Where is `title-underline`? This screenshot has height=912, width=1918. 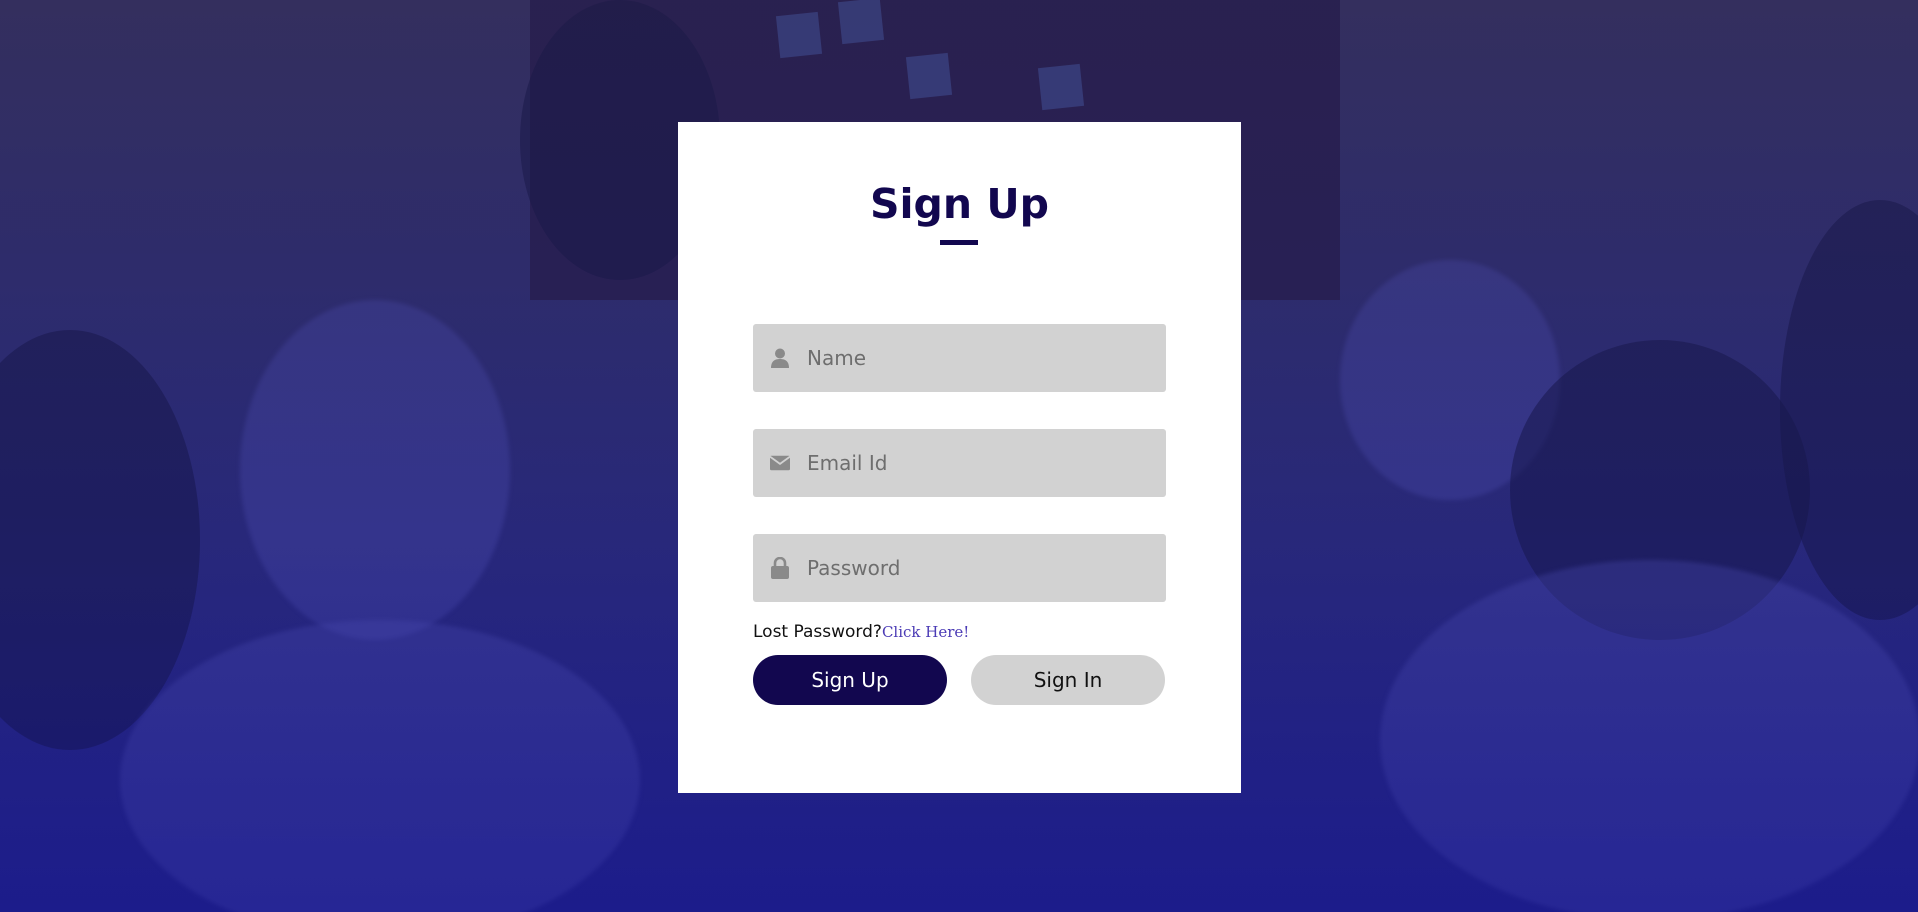 title-underline is located at coordinates (959, 242).